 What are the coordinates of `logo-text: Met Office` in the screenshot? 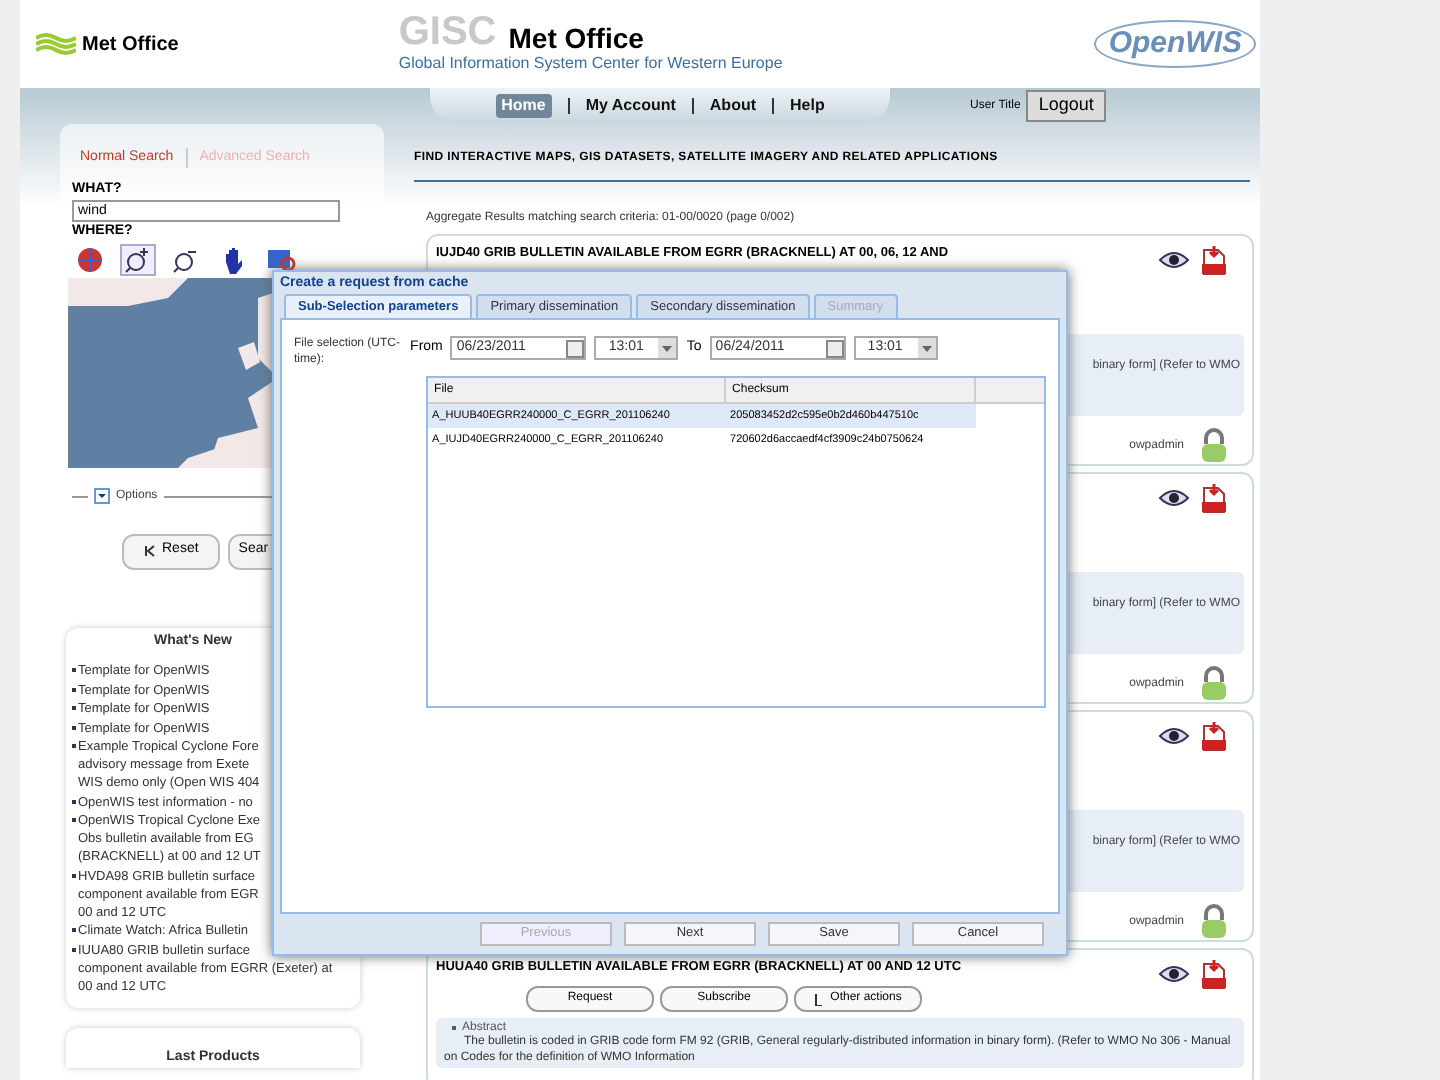 It's located at (130, 45).